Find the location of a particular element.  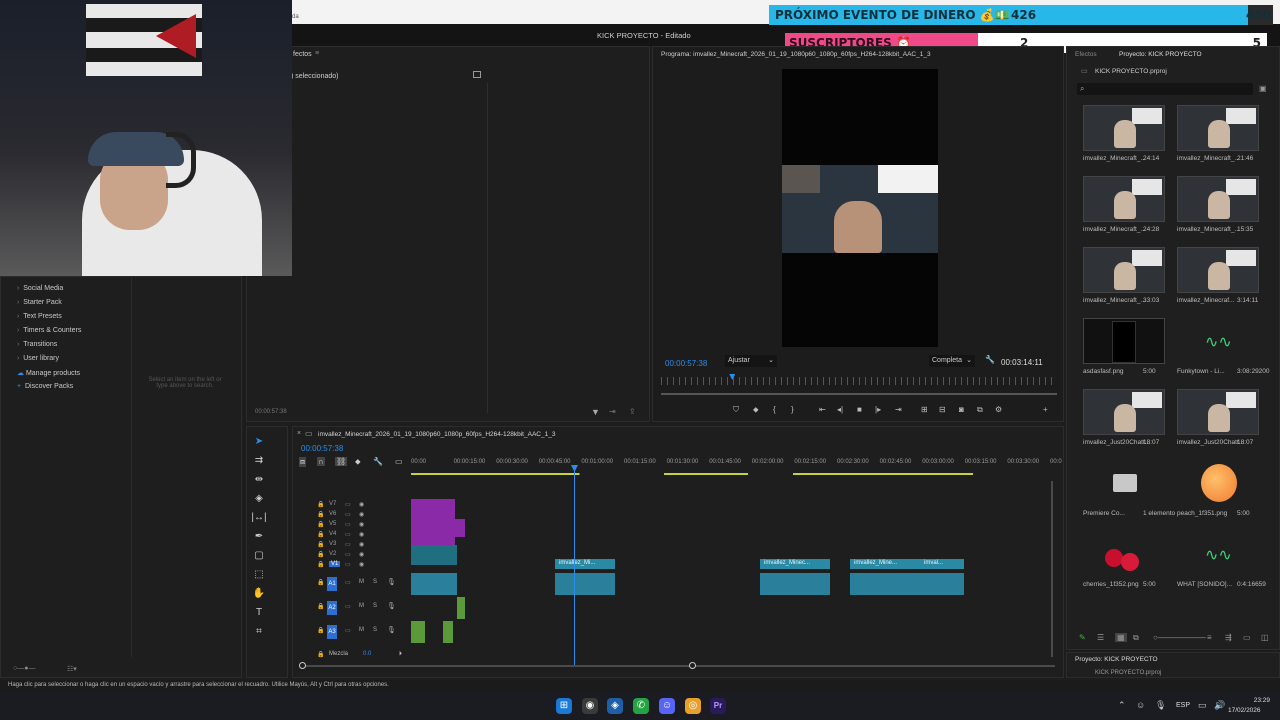

audio-track-header: 🔒 A1 ▭ M S 🎙 is located at coordinates (361, 585).